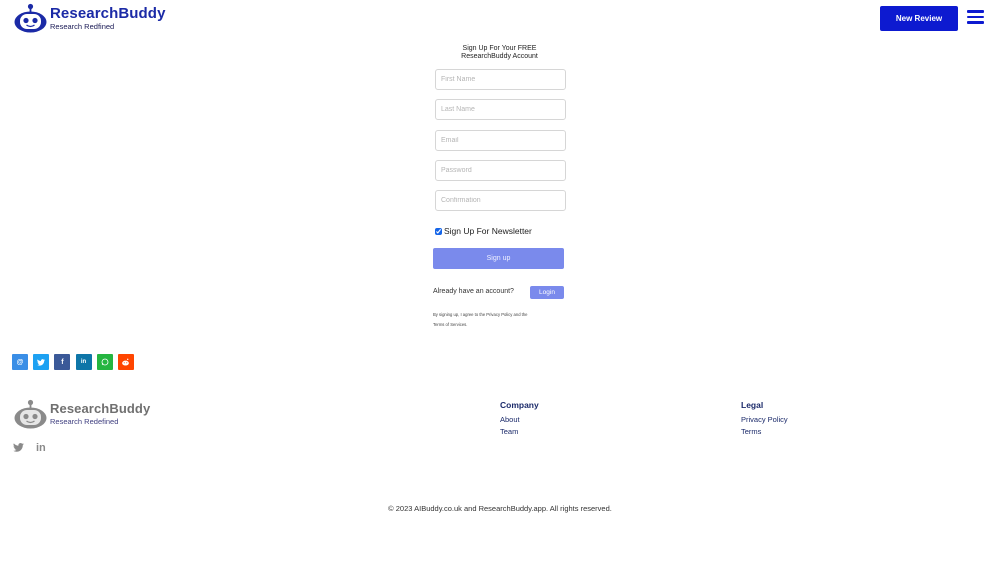 This screenshot has width=1000, height=563. I want to click on at-icon: @, so click(20, 362).